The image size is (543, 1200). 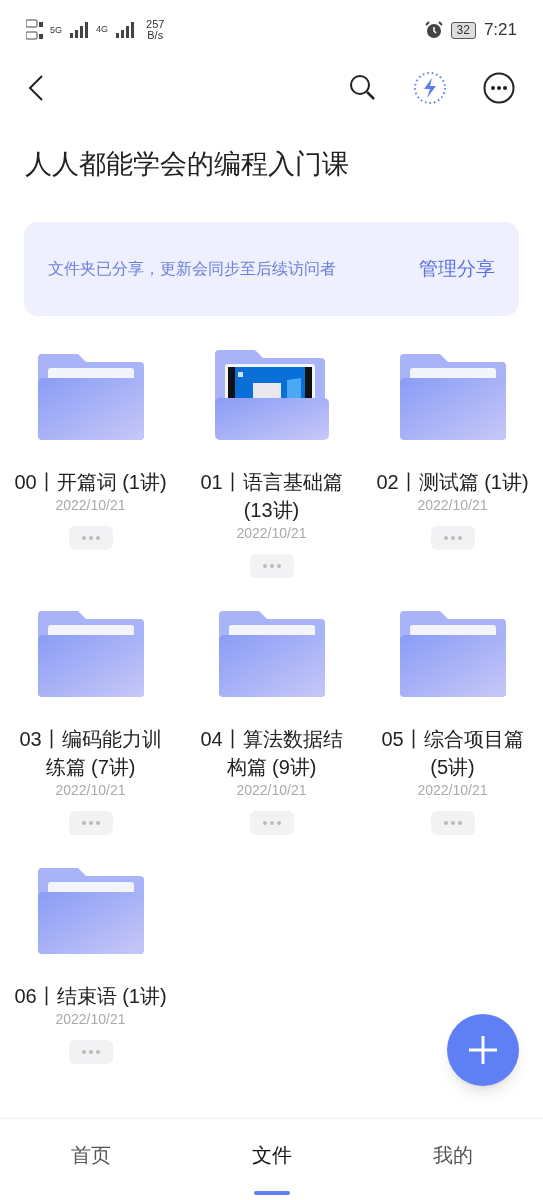 I want to click on folder-name: 06丨结束语 (1讲), so click(x=90, y=996).